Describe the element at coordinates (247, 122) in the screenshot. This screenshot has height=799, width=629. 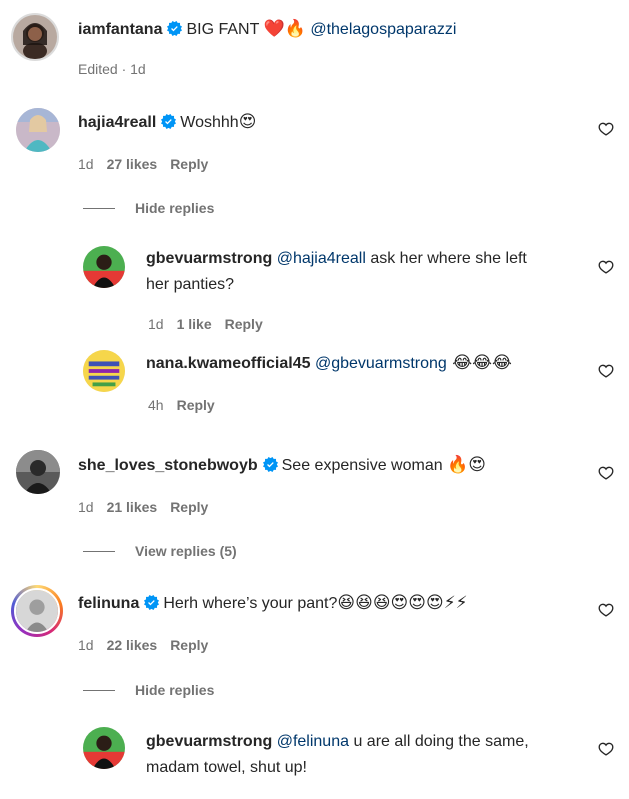
I see `comment-emojis: 😍` at that location.